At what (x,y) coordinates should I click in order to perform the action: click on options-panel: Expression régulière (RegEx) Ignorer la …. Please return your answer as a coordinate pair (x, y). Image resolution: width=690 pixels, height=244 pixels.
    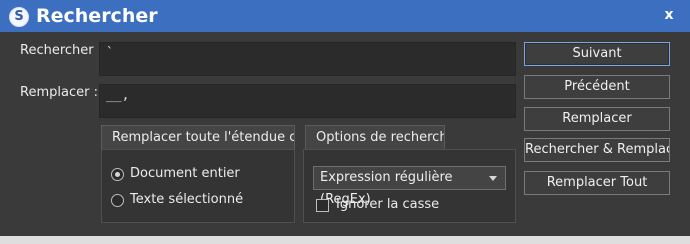
    Looking at the image, I should click on (409, 186).